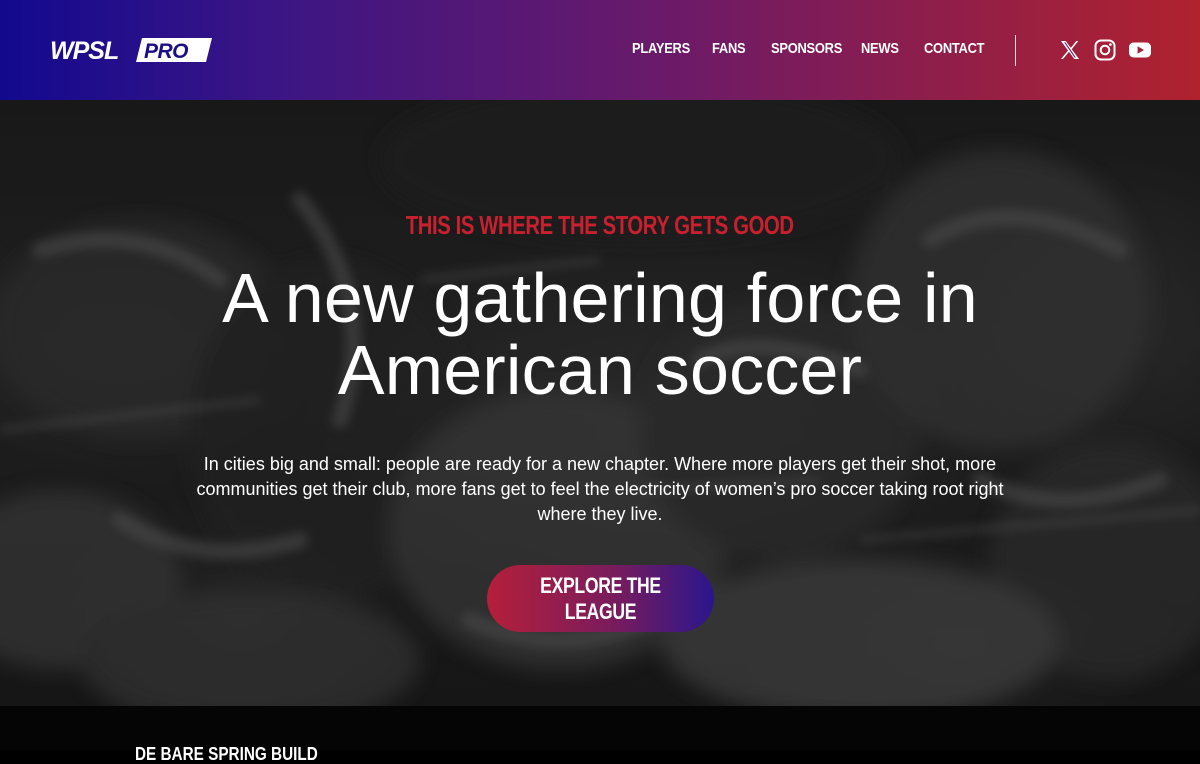  What do you see at coordinates (1070, 50) in the screenshot?
I see `x-icon` at bounding box center [1070, 50].